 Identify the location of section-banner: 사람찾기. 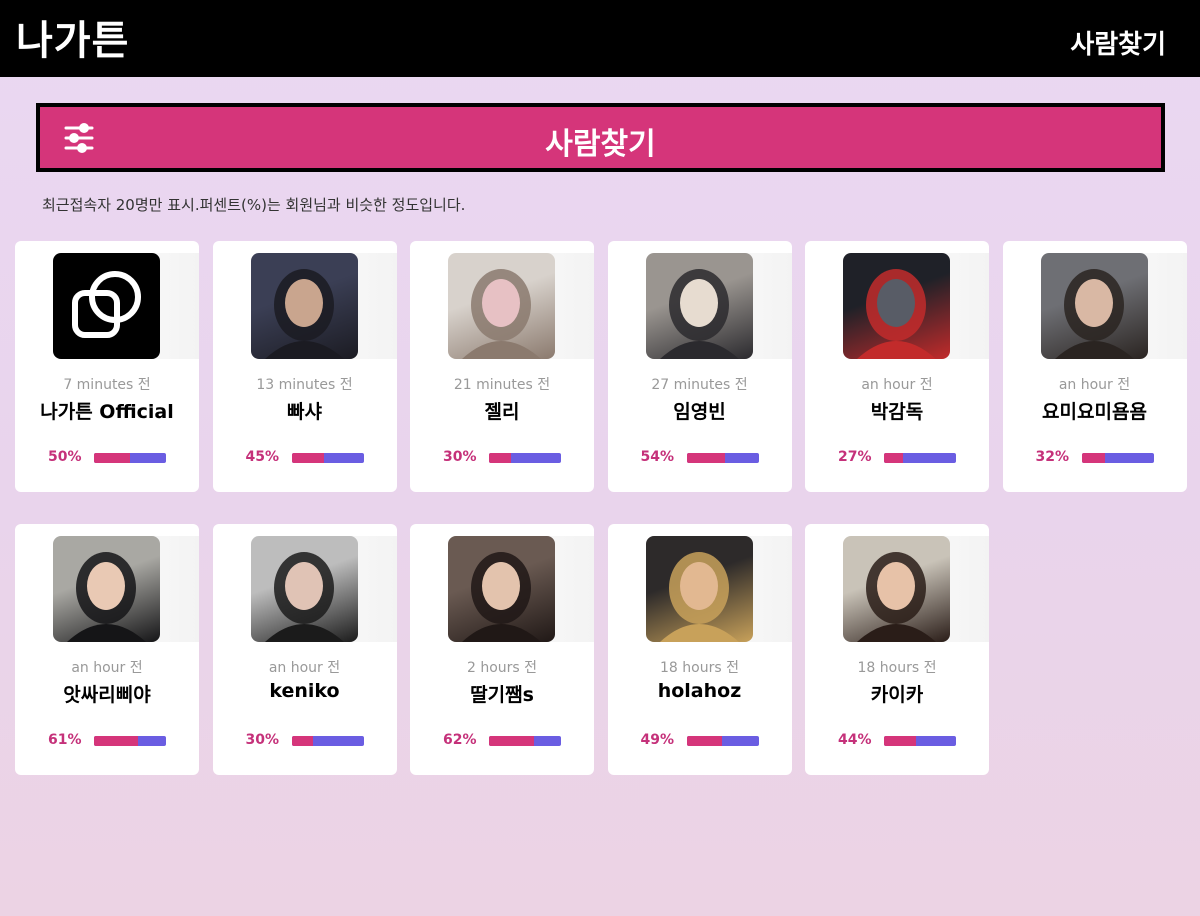
(600, 137).